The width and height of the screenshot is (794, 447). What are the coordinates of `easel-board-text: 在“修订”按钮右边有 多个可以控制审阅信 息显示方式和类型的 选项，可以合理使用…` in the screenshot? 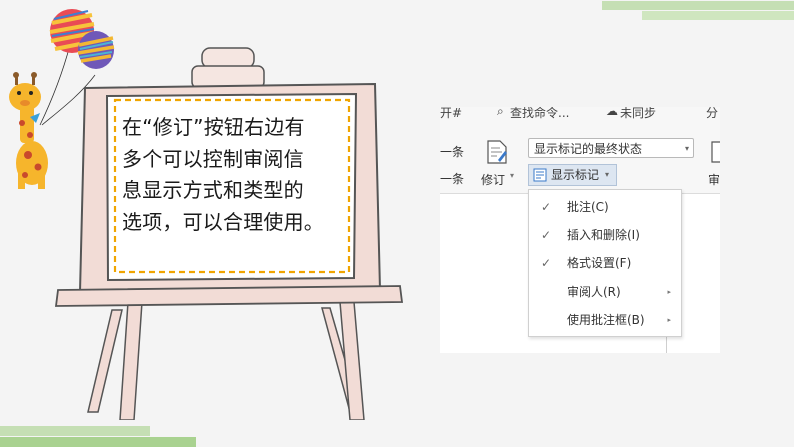 It's located at (223, 174).